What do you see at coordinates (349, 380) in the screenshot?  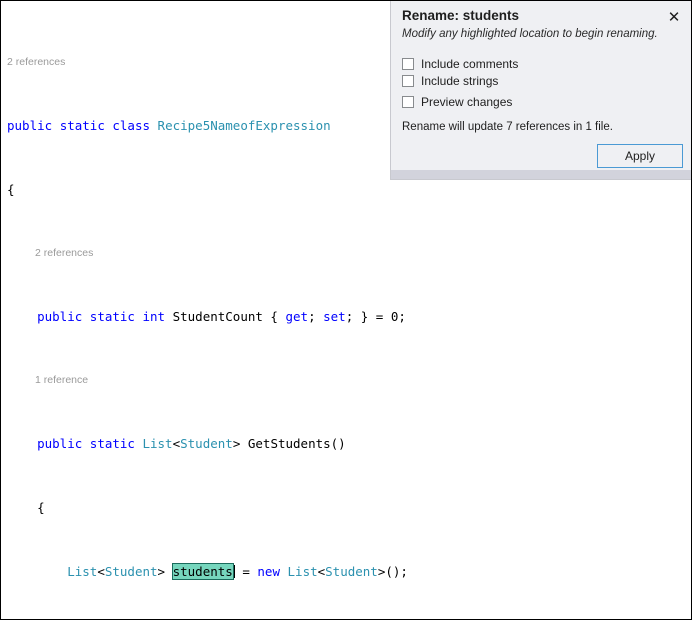 I see `codelens-method-references: 1 reference` at bounding box center [349, 380].